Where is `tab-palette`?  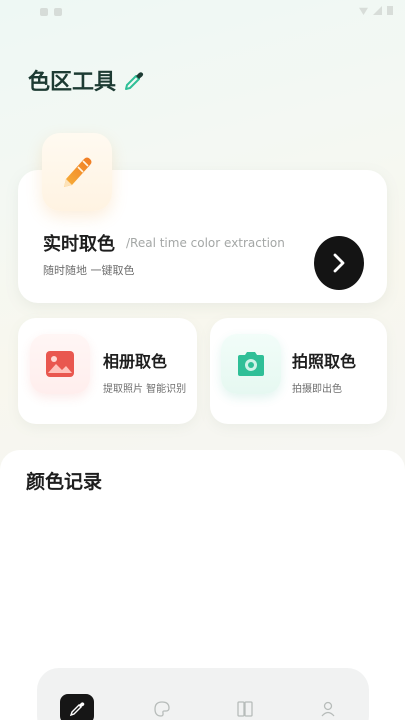
tab-palette is located at coordinates (162, 707).